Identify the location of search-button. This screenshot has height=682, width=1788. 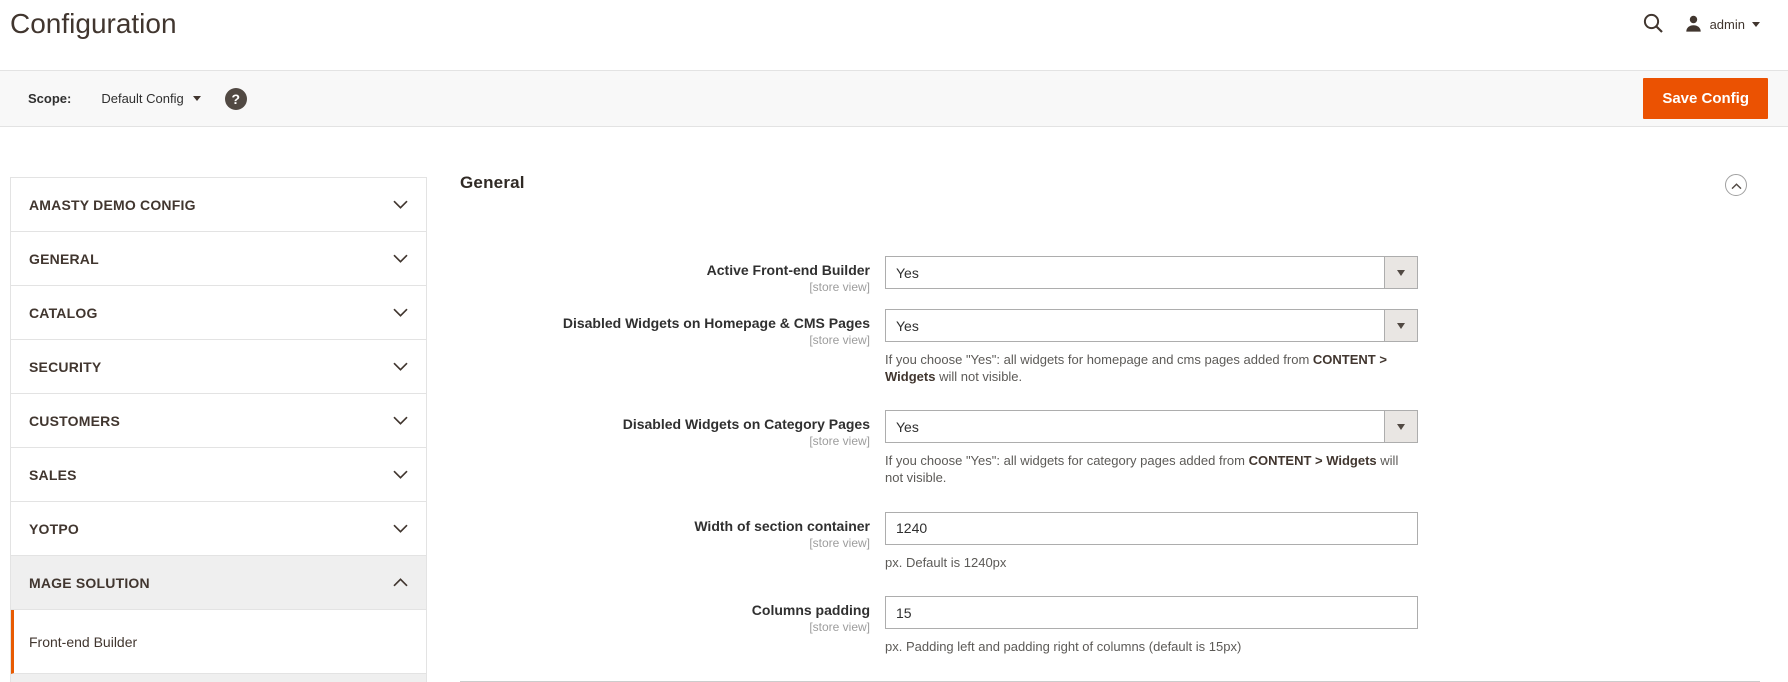
(1653, 24).